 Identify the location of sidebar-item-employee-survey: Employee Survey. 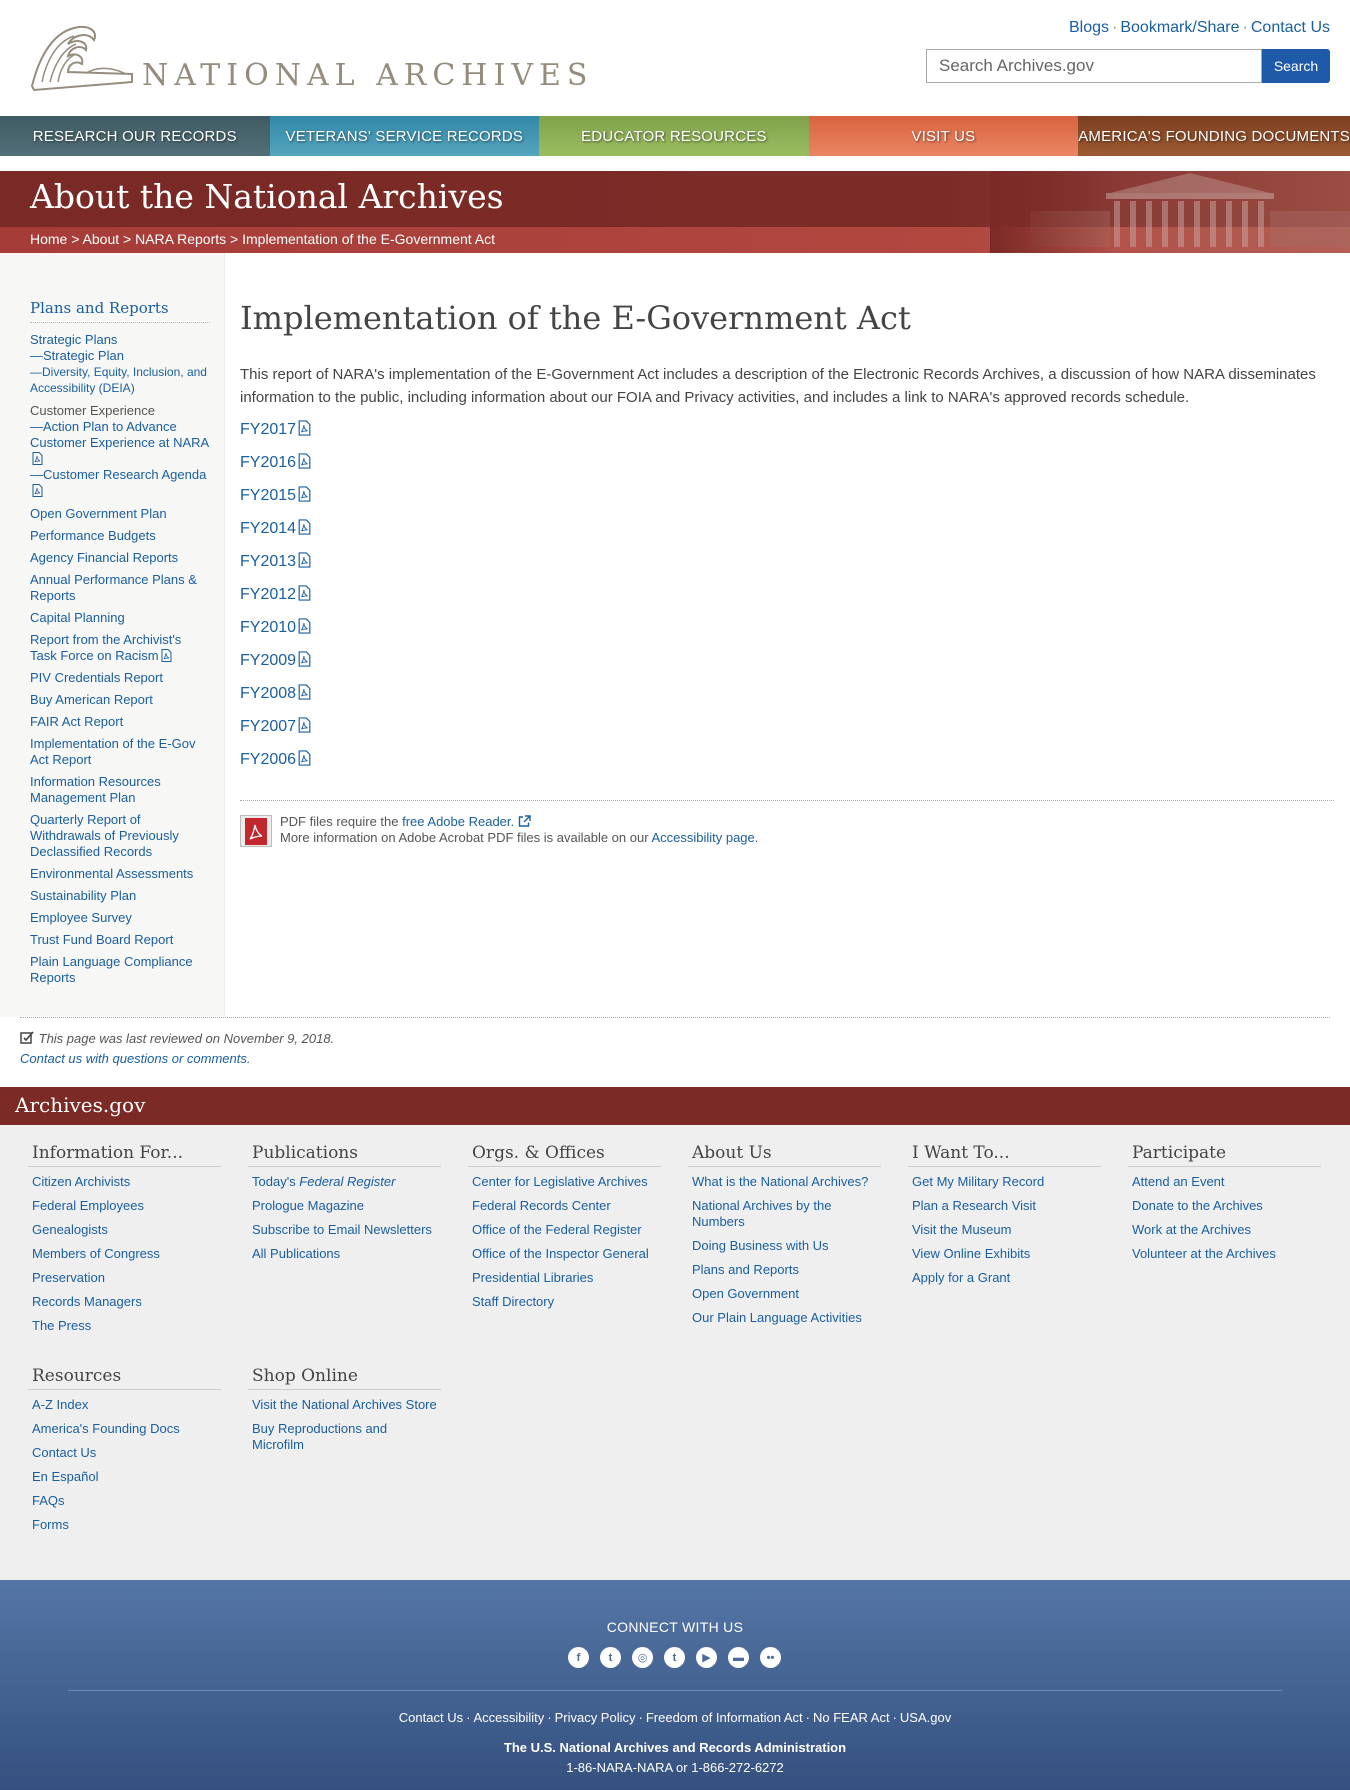
(120, 918).